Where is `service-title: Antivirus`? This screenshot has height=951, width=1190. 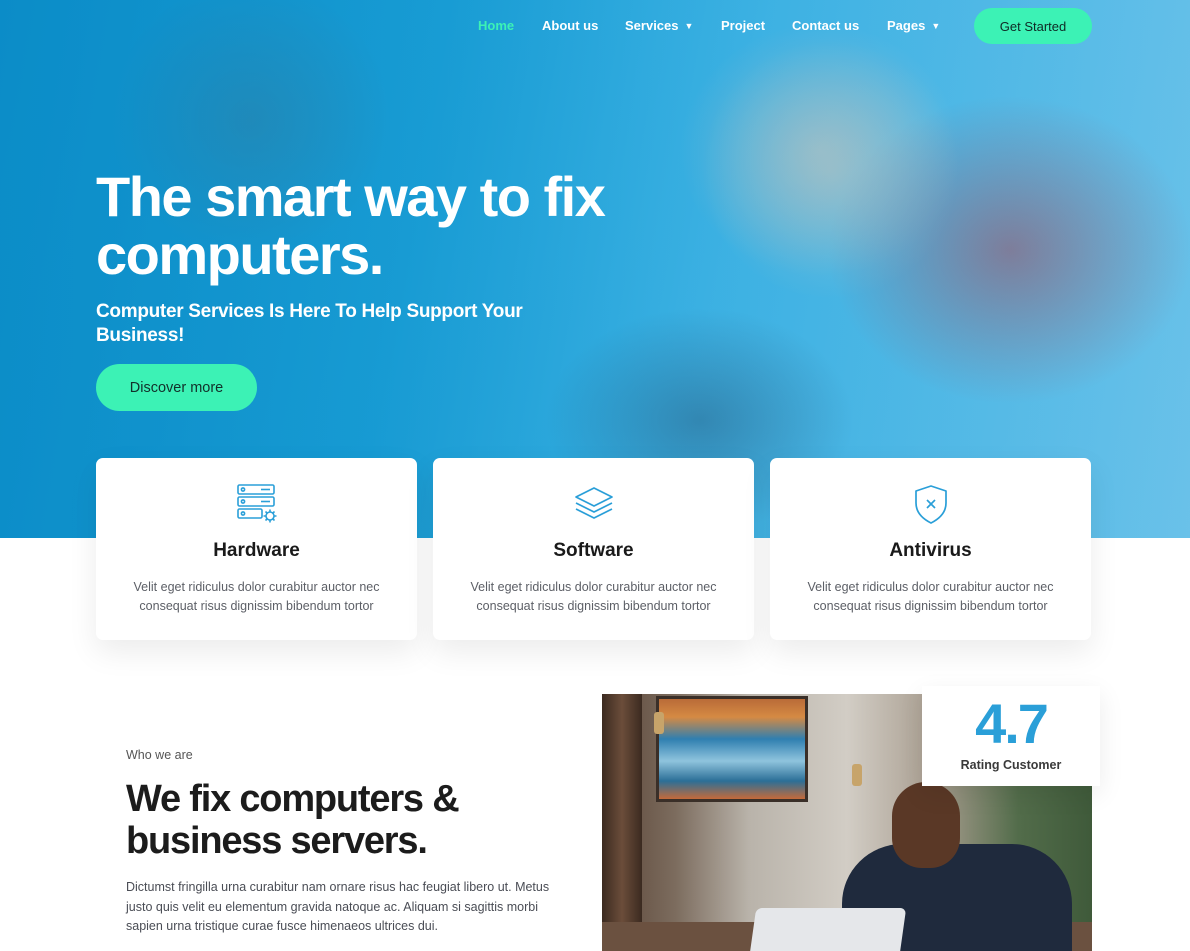
service-title: Antivirus is located at coordinates (930, 550).